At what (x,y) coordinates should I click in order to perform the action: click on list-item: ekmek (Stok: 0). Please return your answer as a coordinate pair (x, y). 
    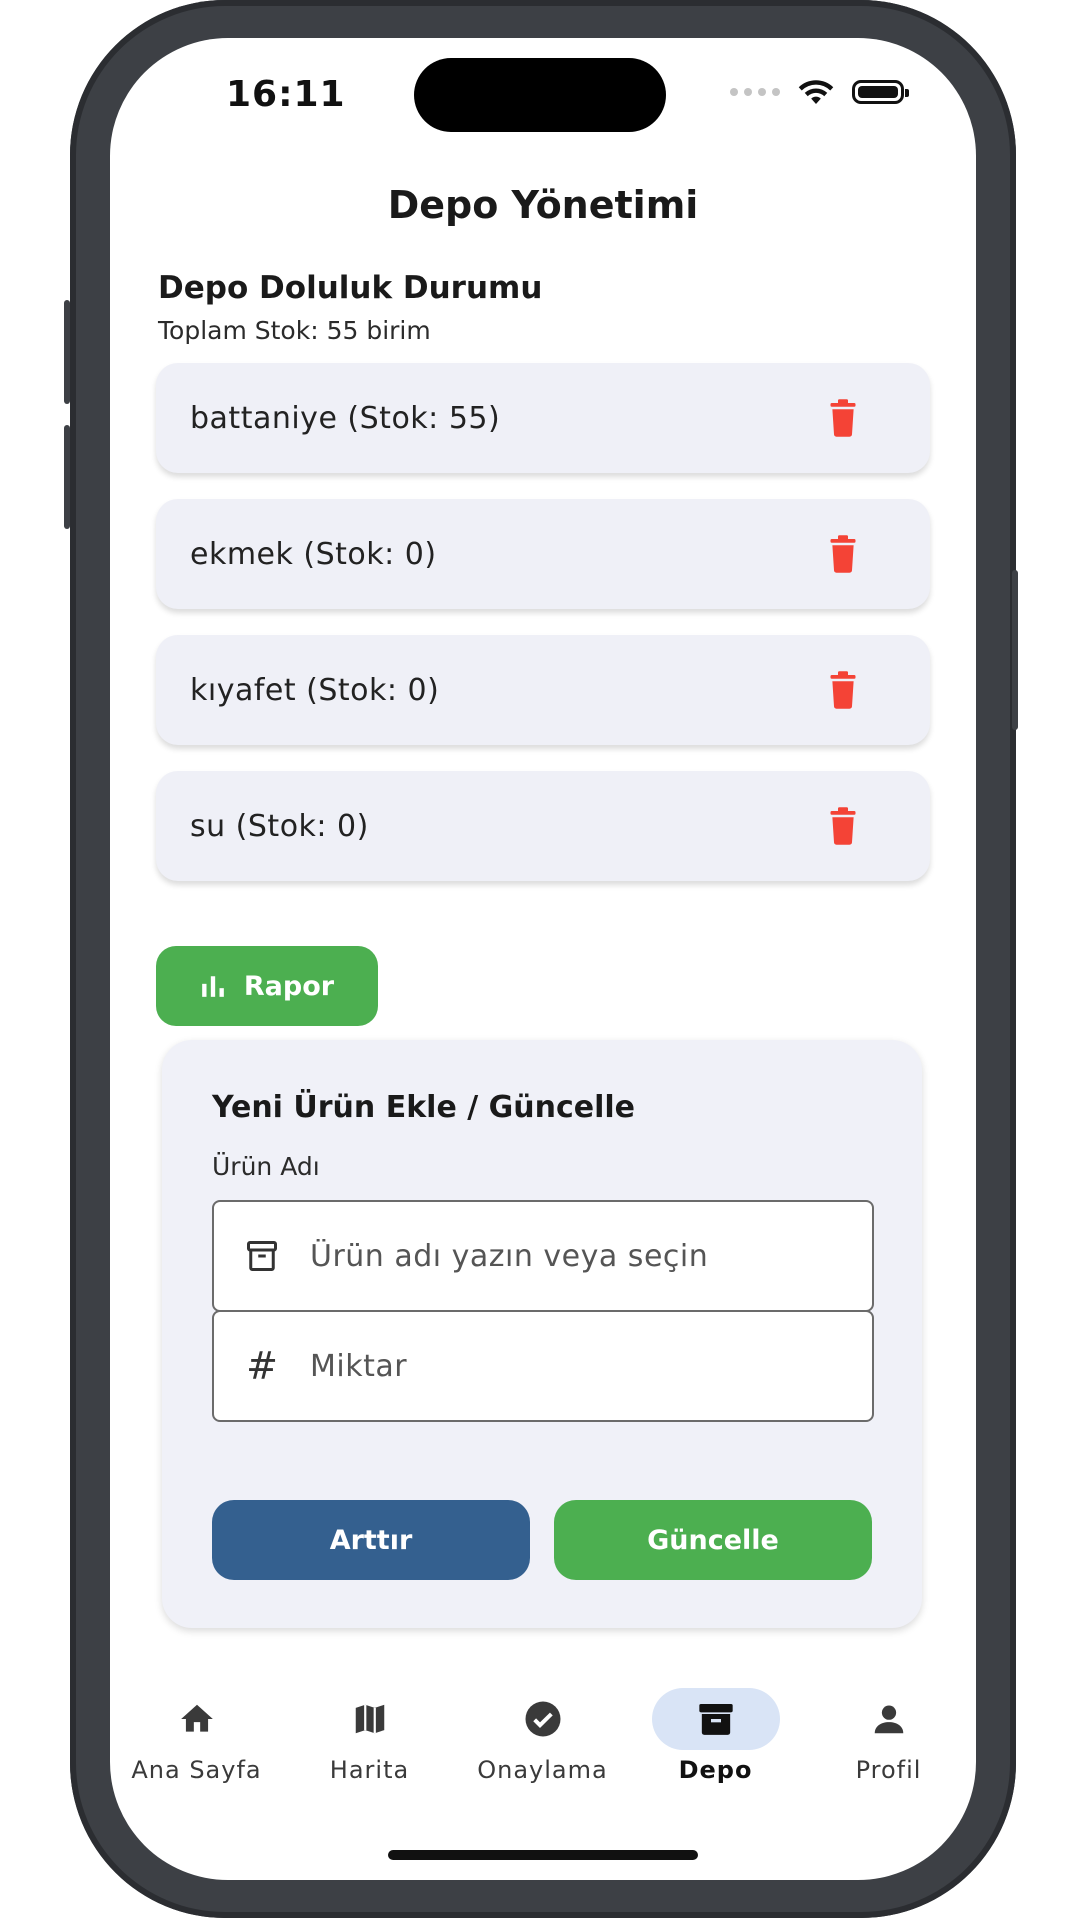
    Looking at the image, I should click on (543, 554).